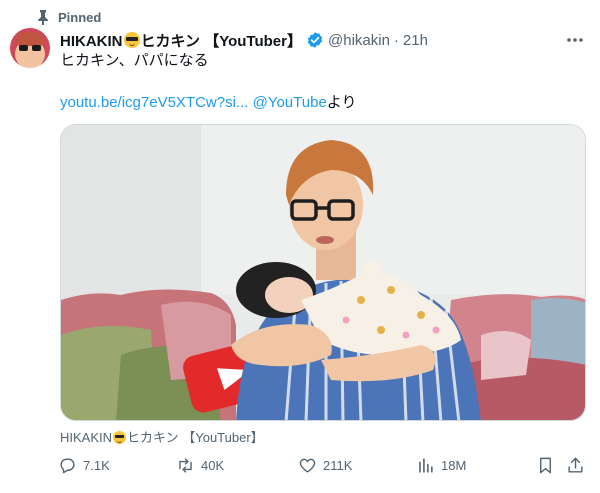  Describe the element at coordinates (200, 465) in the screenshot. I see `repost-button: 40K` at that location.